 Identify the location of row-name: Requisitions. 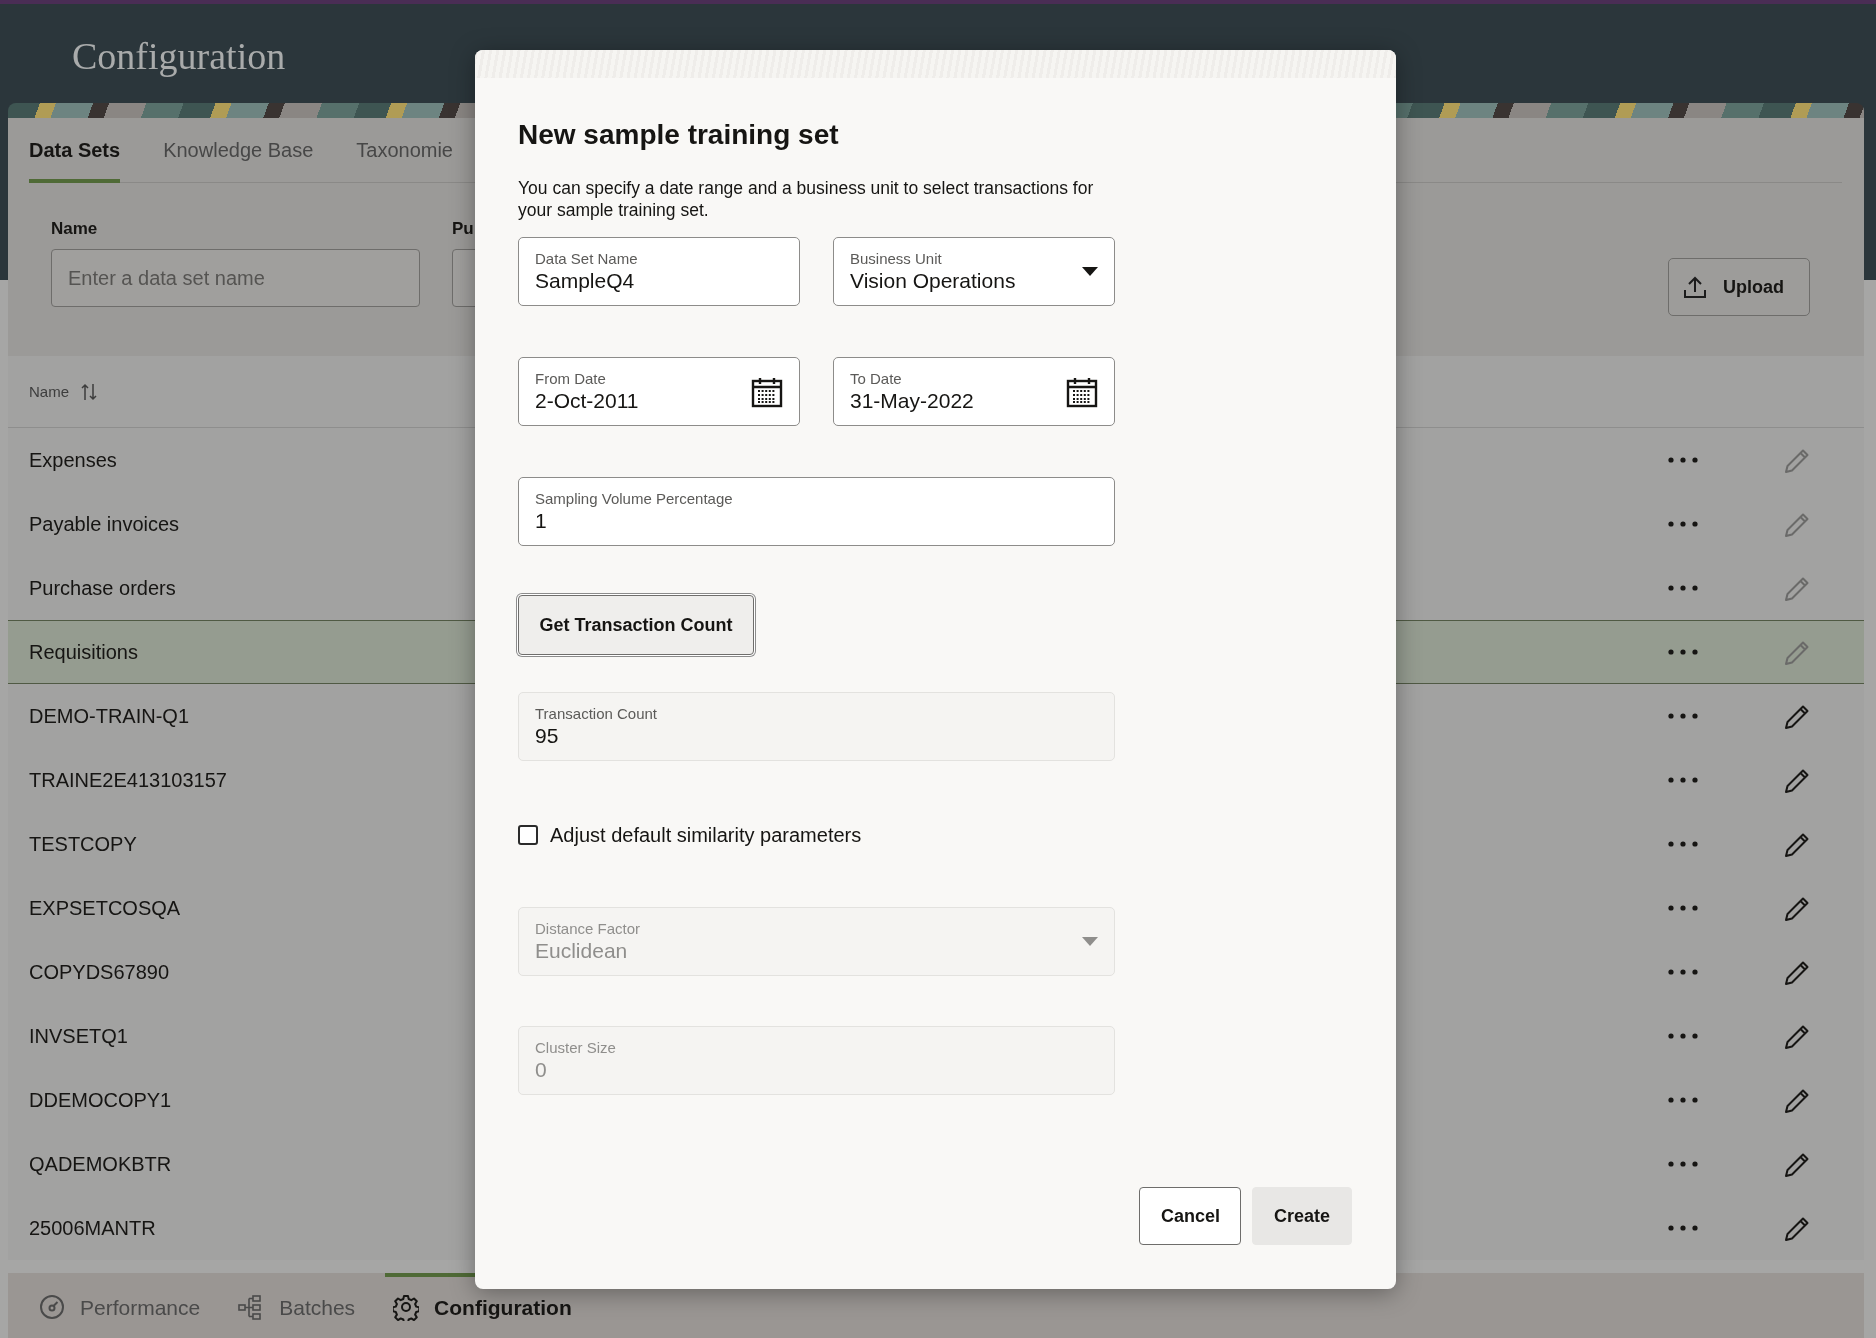
(83, 652).